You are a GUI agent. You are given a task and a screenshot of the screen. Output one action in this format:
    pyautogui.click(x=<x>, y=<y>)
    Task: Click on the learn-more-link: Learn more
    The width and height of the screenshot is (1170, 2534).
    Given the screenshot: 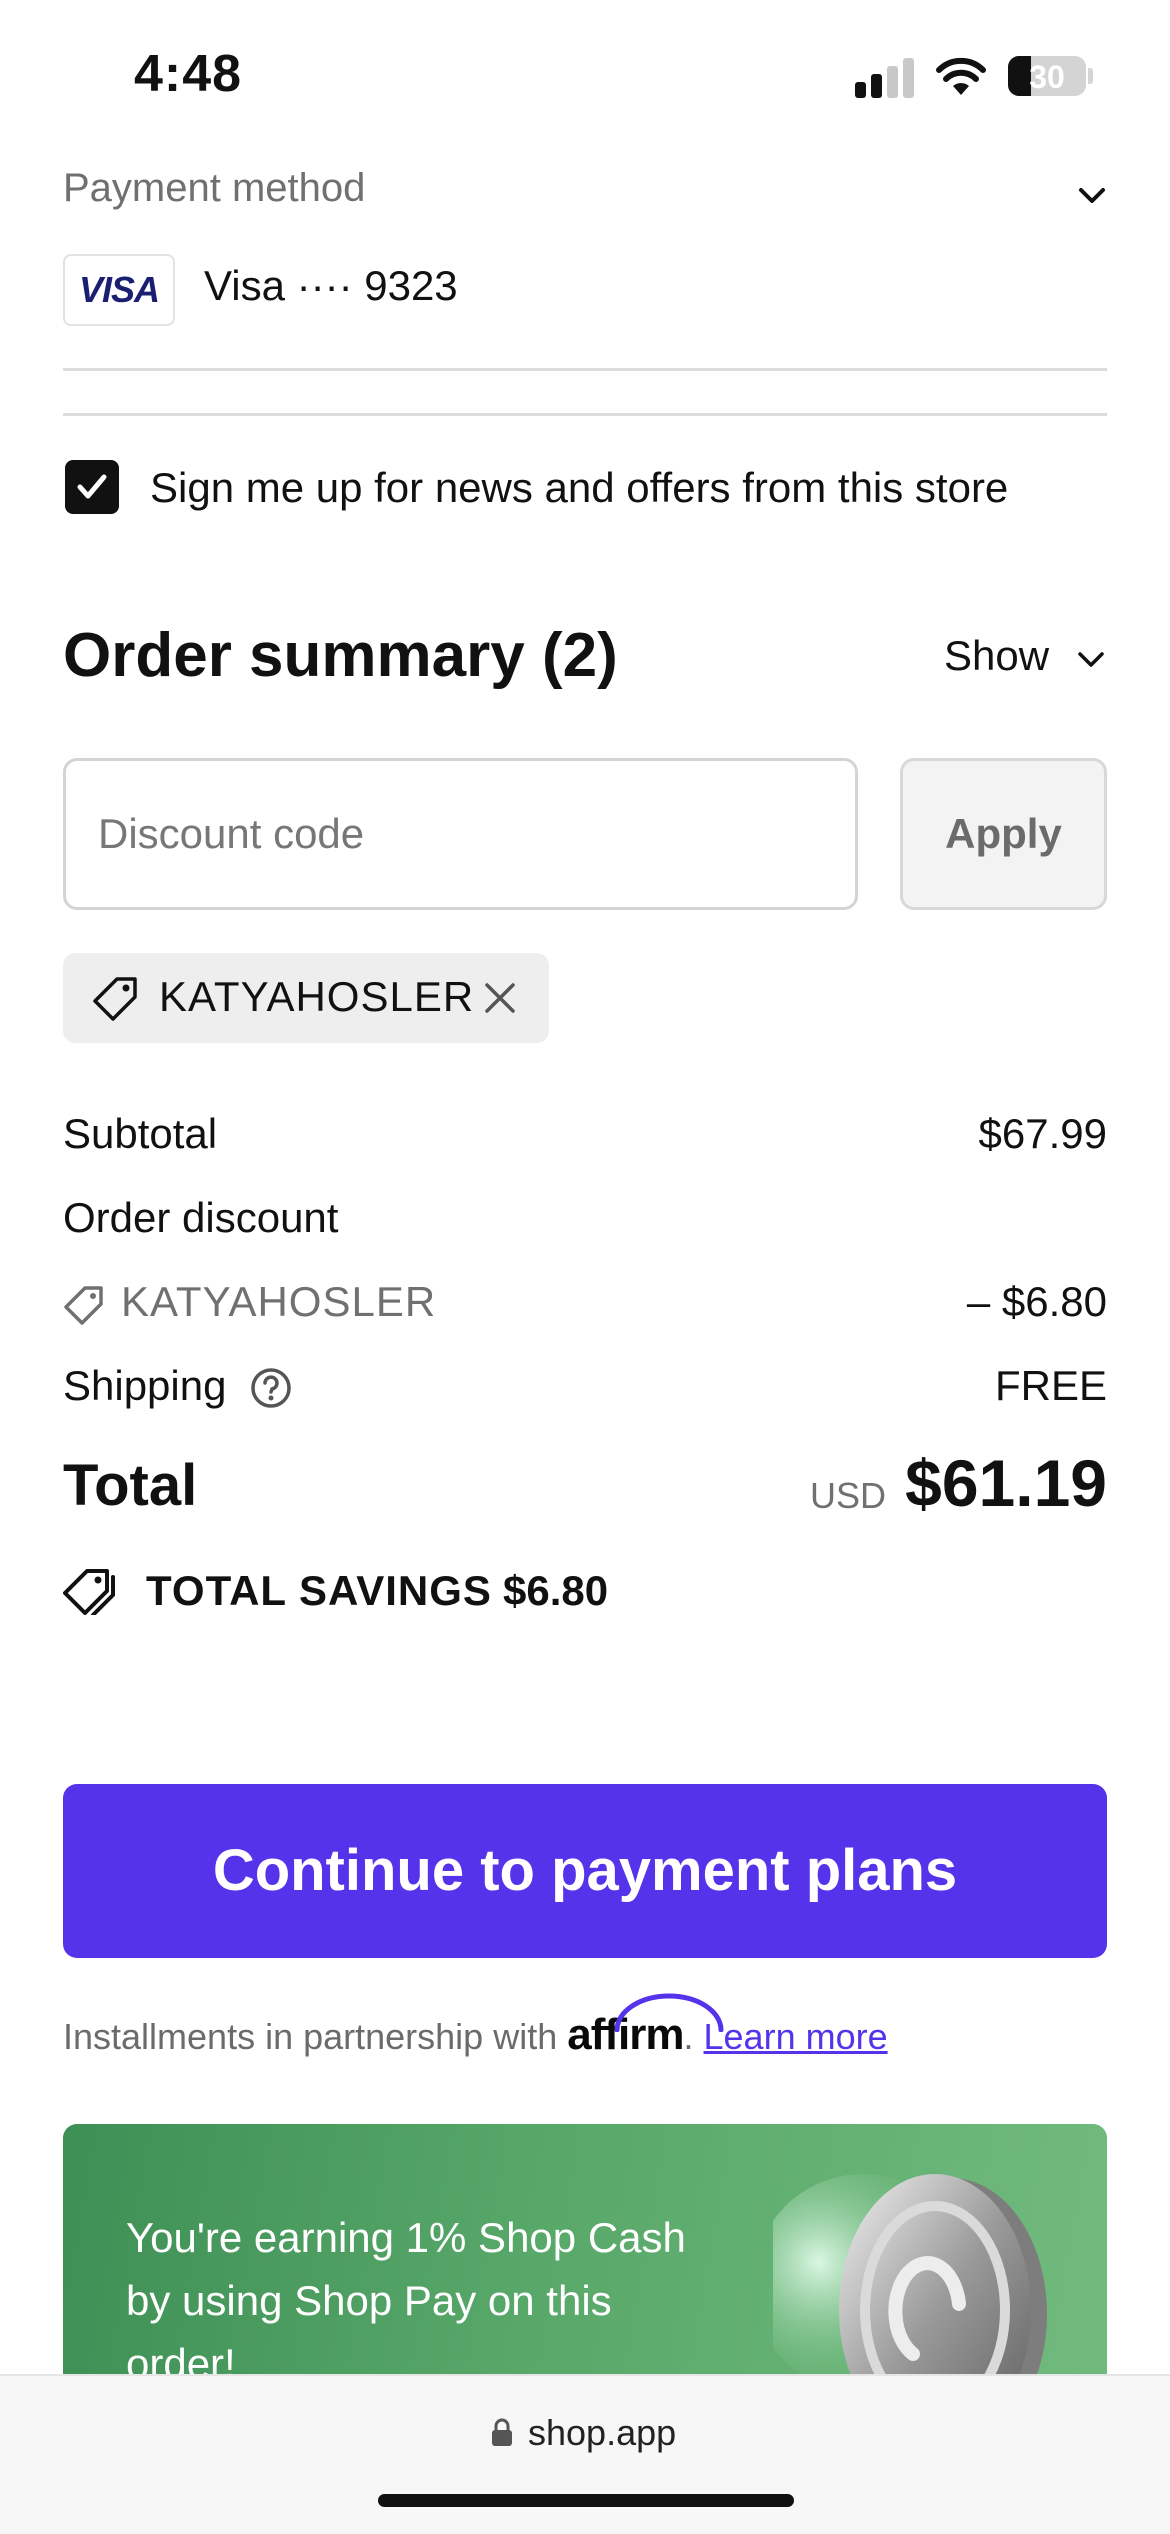 What is the action you would take?
    pyautogui.click(x=796, y=2036)
    